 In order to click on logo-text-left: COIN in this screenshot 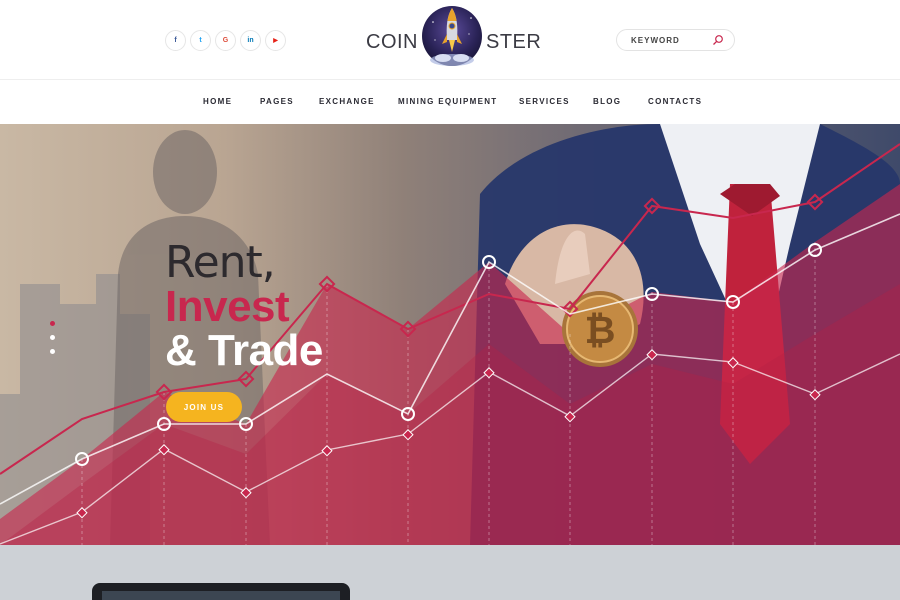, I will do `click(392, 42)`.